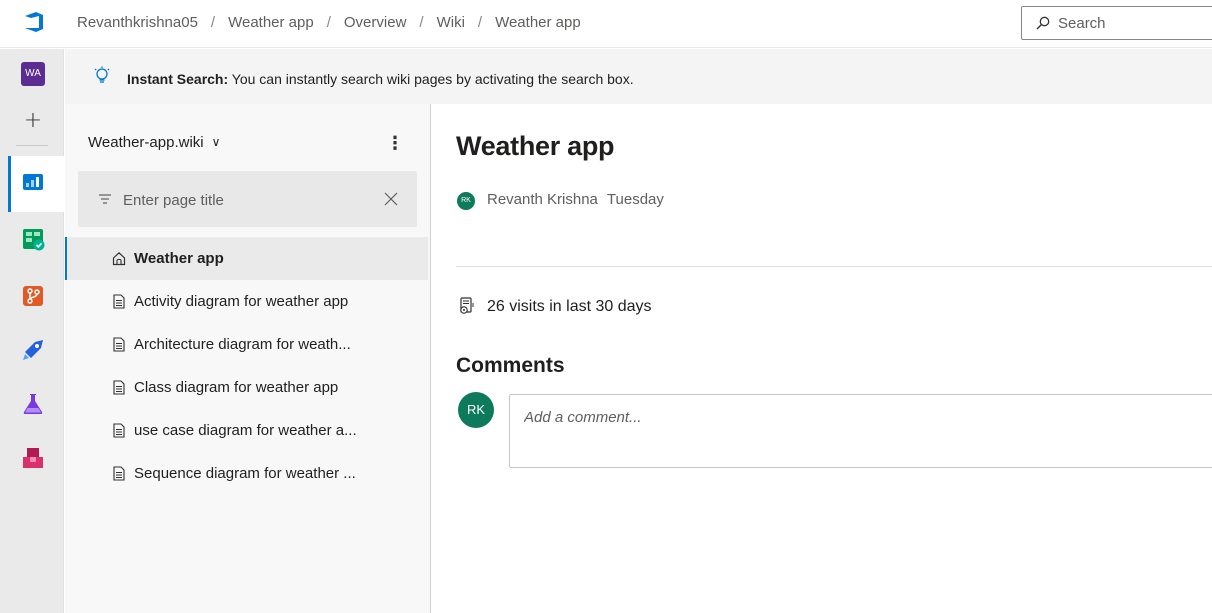 This screenshot has height=613, width=1212. What do you see at coordinates (32, 331) in the screenshot?
I see `left-nav-rail: WA +` at bounding box center [32, 331].